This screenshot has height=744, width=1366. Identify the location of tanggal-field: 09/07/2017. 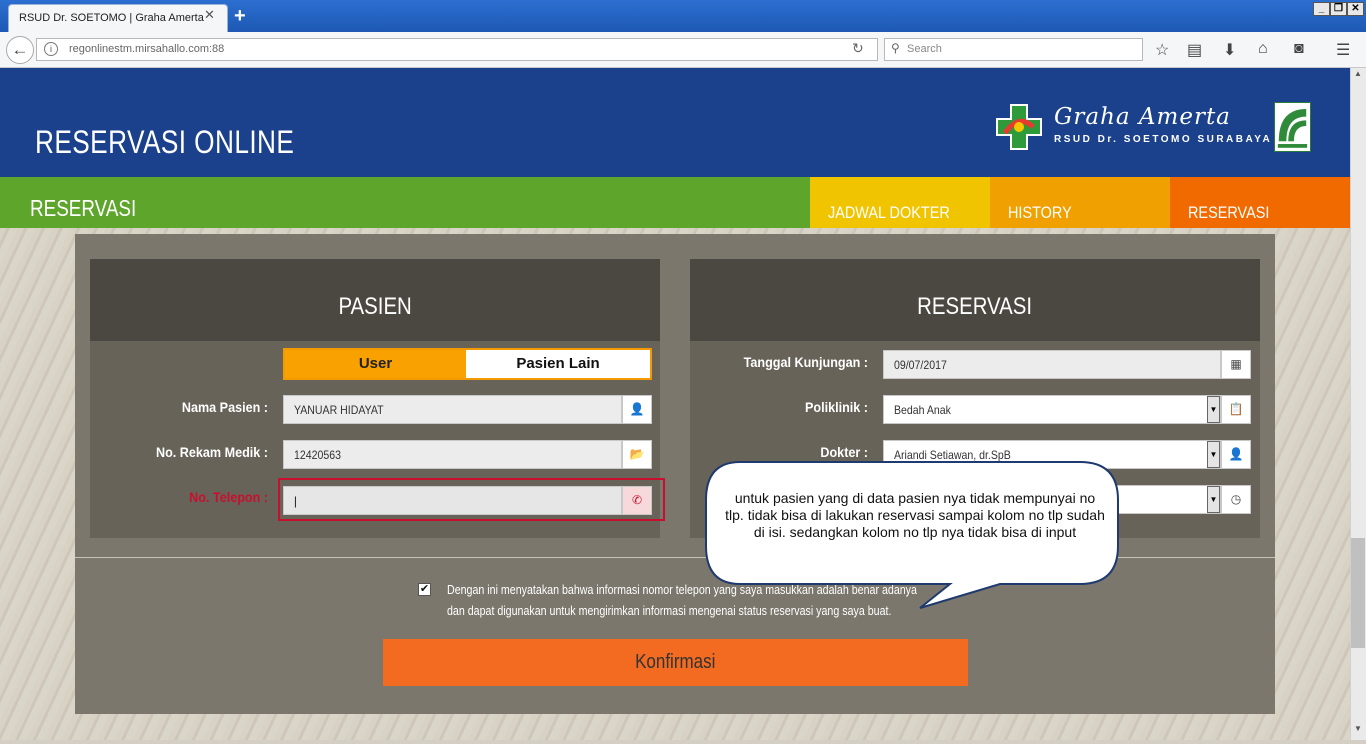
(1052, 364).